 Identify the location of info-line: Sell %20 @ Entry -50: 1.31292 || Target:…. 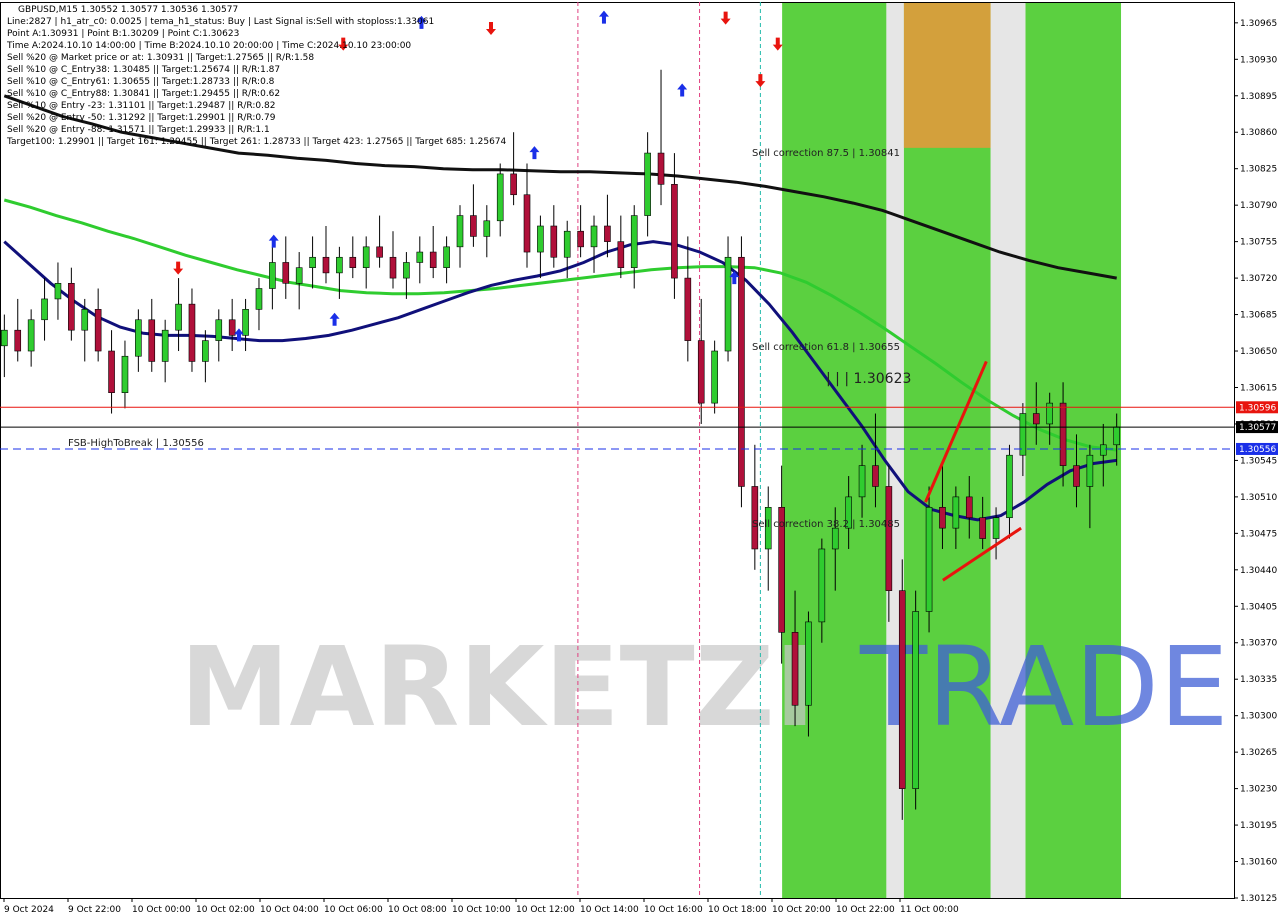
(141, 118).